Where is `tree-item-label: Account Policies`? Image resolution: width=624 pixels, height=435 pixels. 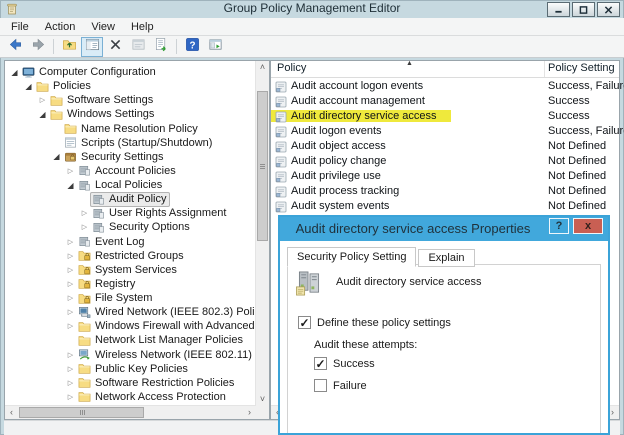
tree-item-label: Account Policies is located at coordinates (135, 170).